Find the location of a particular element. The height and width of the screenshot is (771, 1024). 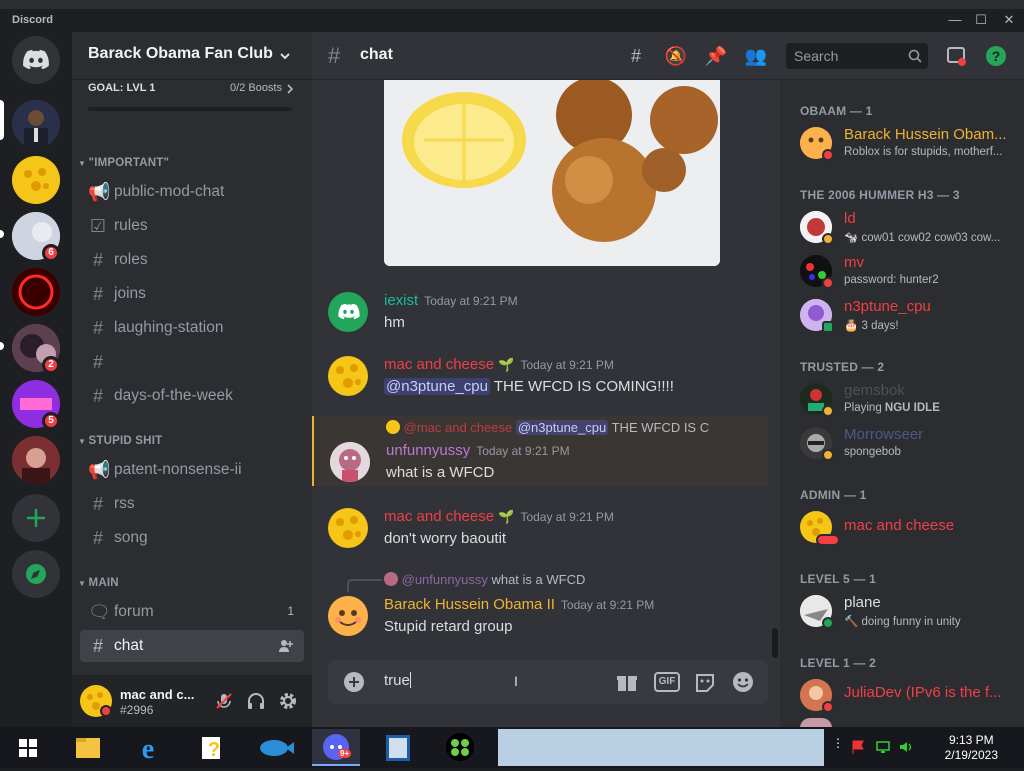

channel-joins: # joins is located at coordinates (192, 294).